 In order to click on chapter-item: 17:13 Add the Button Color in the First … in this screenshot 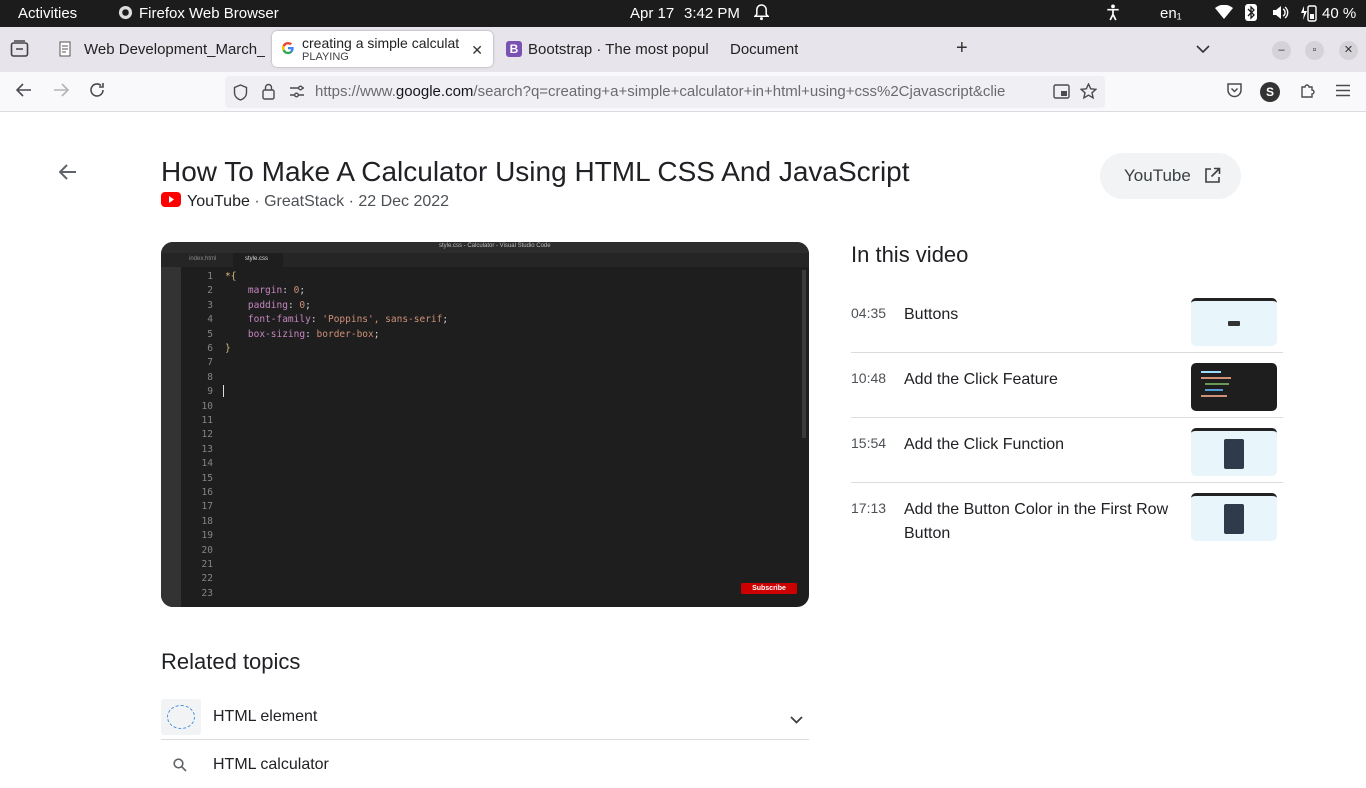, I will do `click(1067, 523)`.